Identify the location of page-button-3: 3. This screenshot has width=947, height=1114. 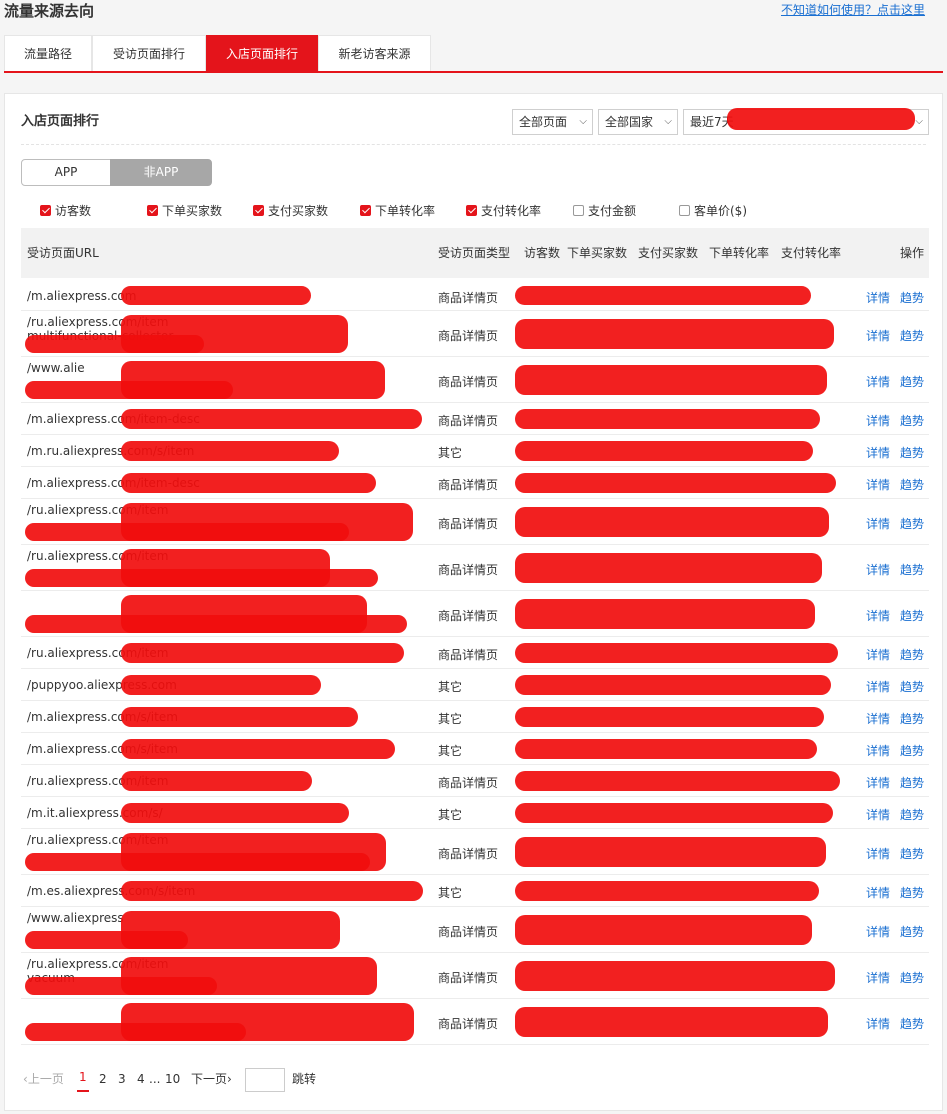
(122, 1079).